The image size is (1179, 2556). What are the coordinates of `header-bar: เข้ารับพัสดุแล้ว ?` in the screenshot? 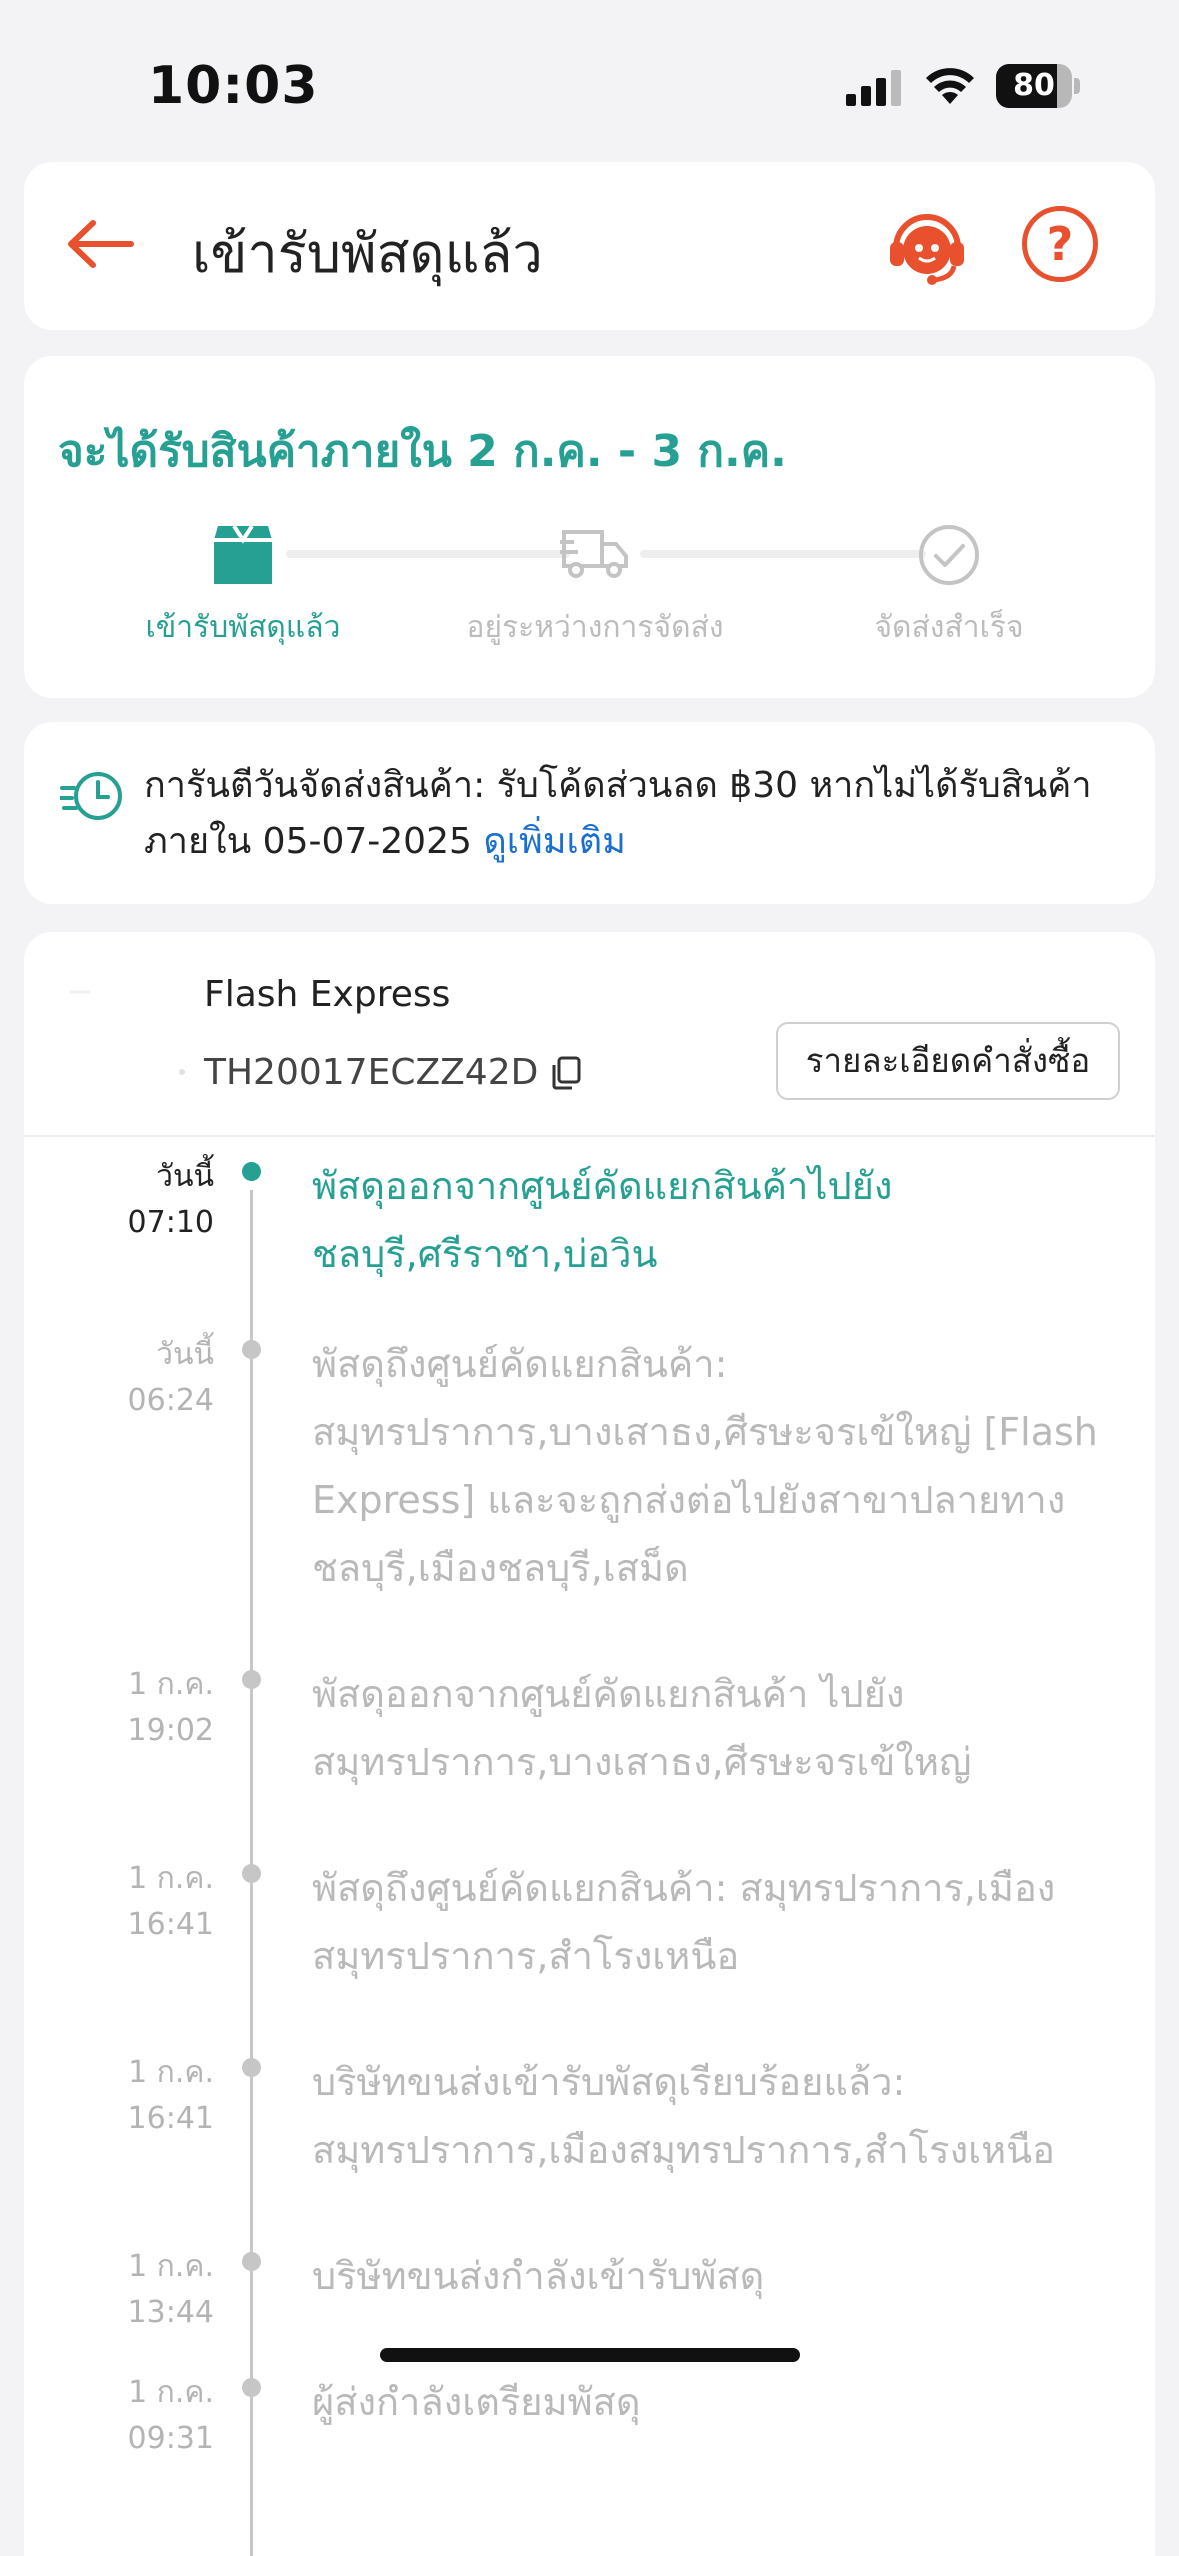 It's located at (589, 246).